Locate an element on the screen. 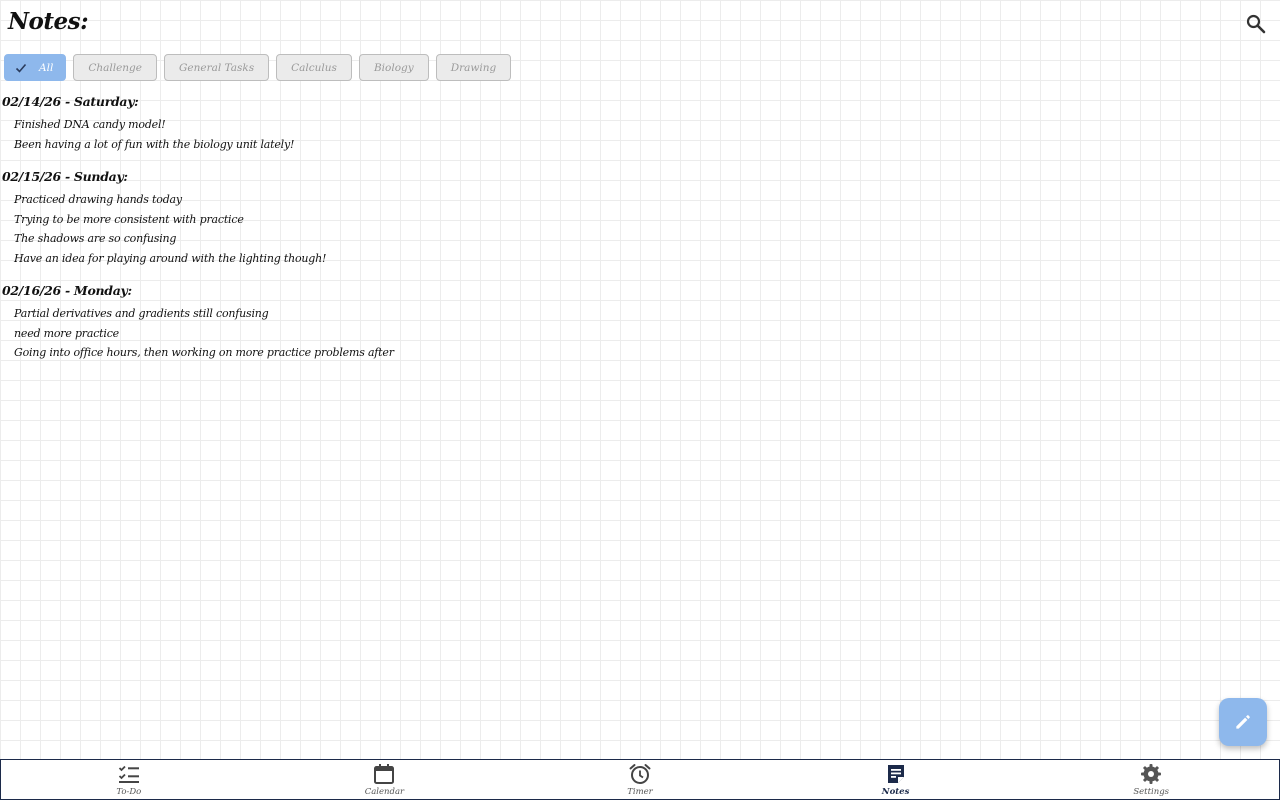 Image resolution: width=1280 pixels, height=800 pixels. note-date-heading: 02/16/26 - Monday: is located at coordinates (198, 293).